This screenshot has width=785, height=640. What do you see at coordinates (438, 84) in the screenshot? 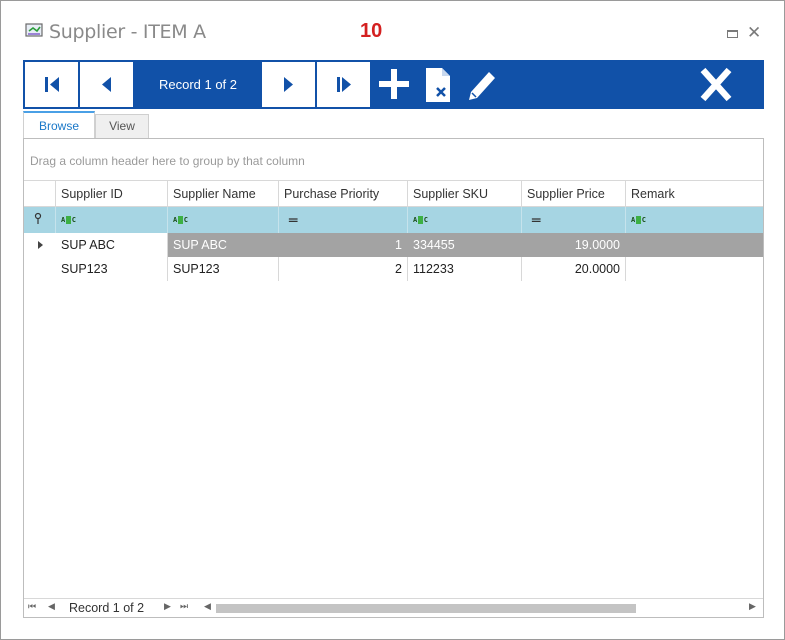
I see `delete-icon` at bounding box center [438, 84].